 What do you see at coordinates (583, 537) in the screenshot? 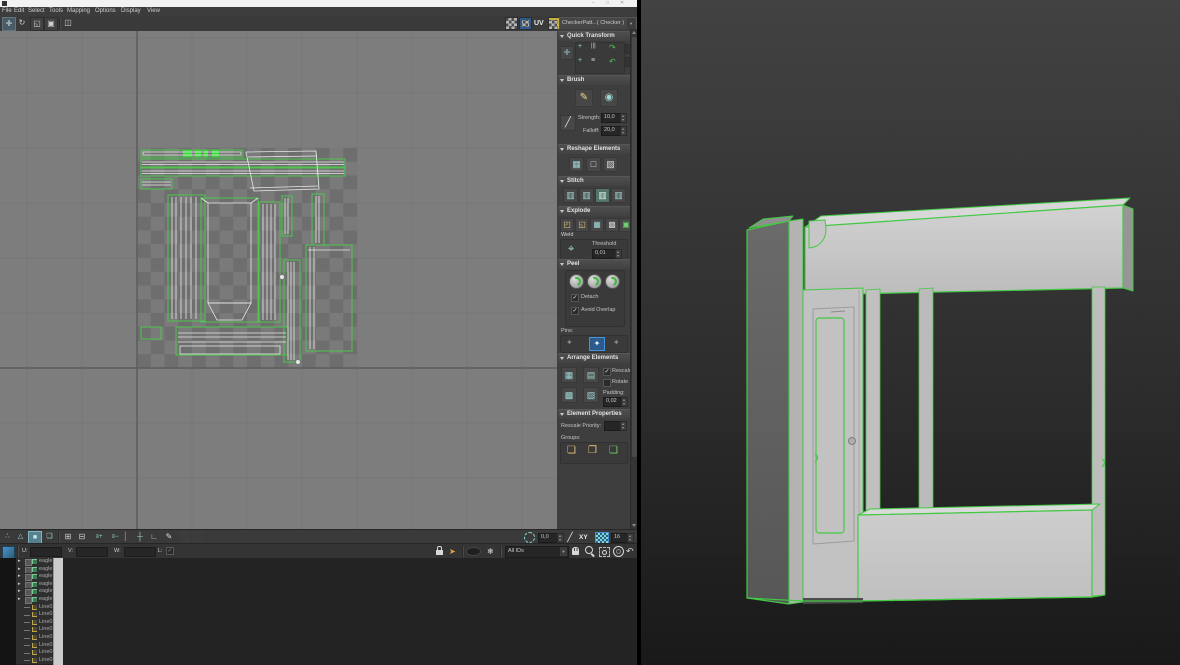
I see `axis-constraint-label: XY` at bounding box center [583, 537].